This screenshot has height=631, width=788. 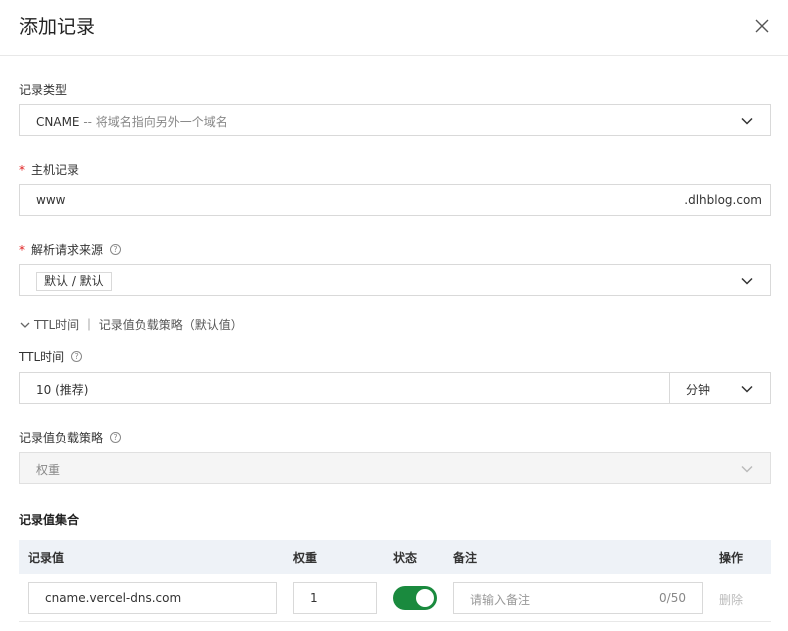 I want to click on host-record-label: * 主机记录, so click(x=49, y=170).